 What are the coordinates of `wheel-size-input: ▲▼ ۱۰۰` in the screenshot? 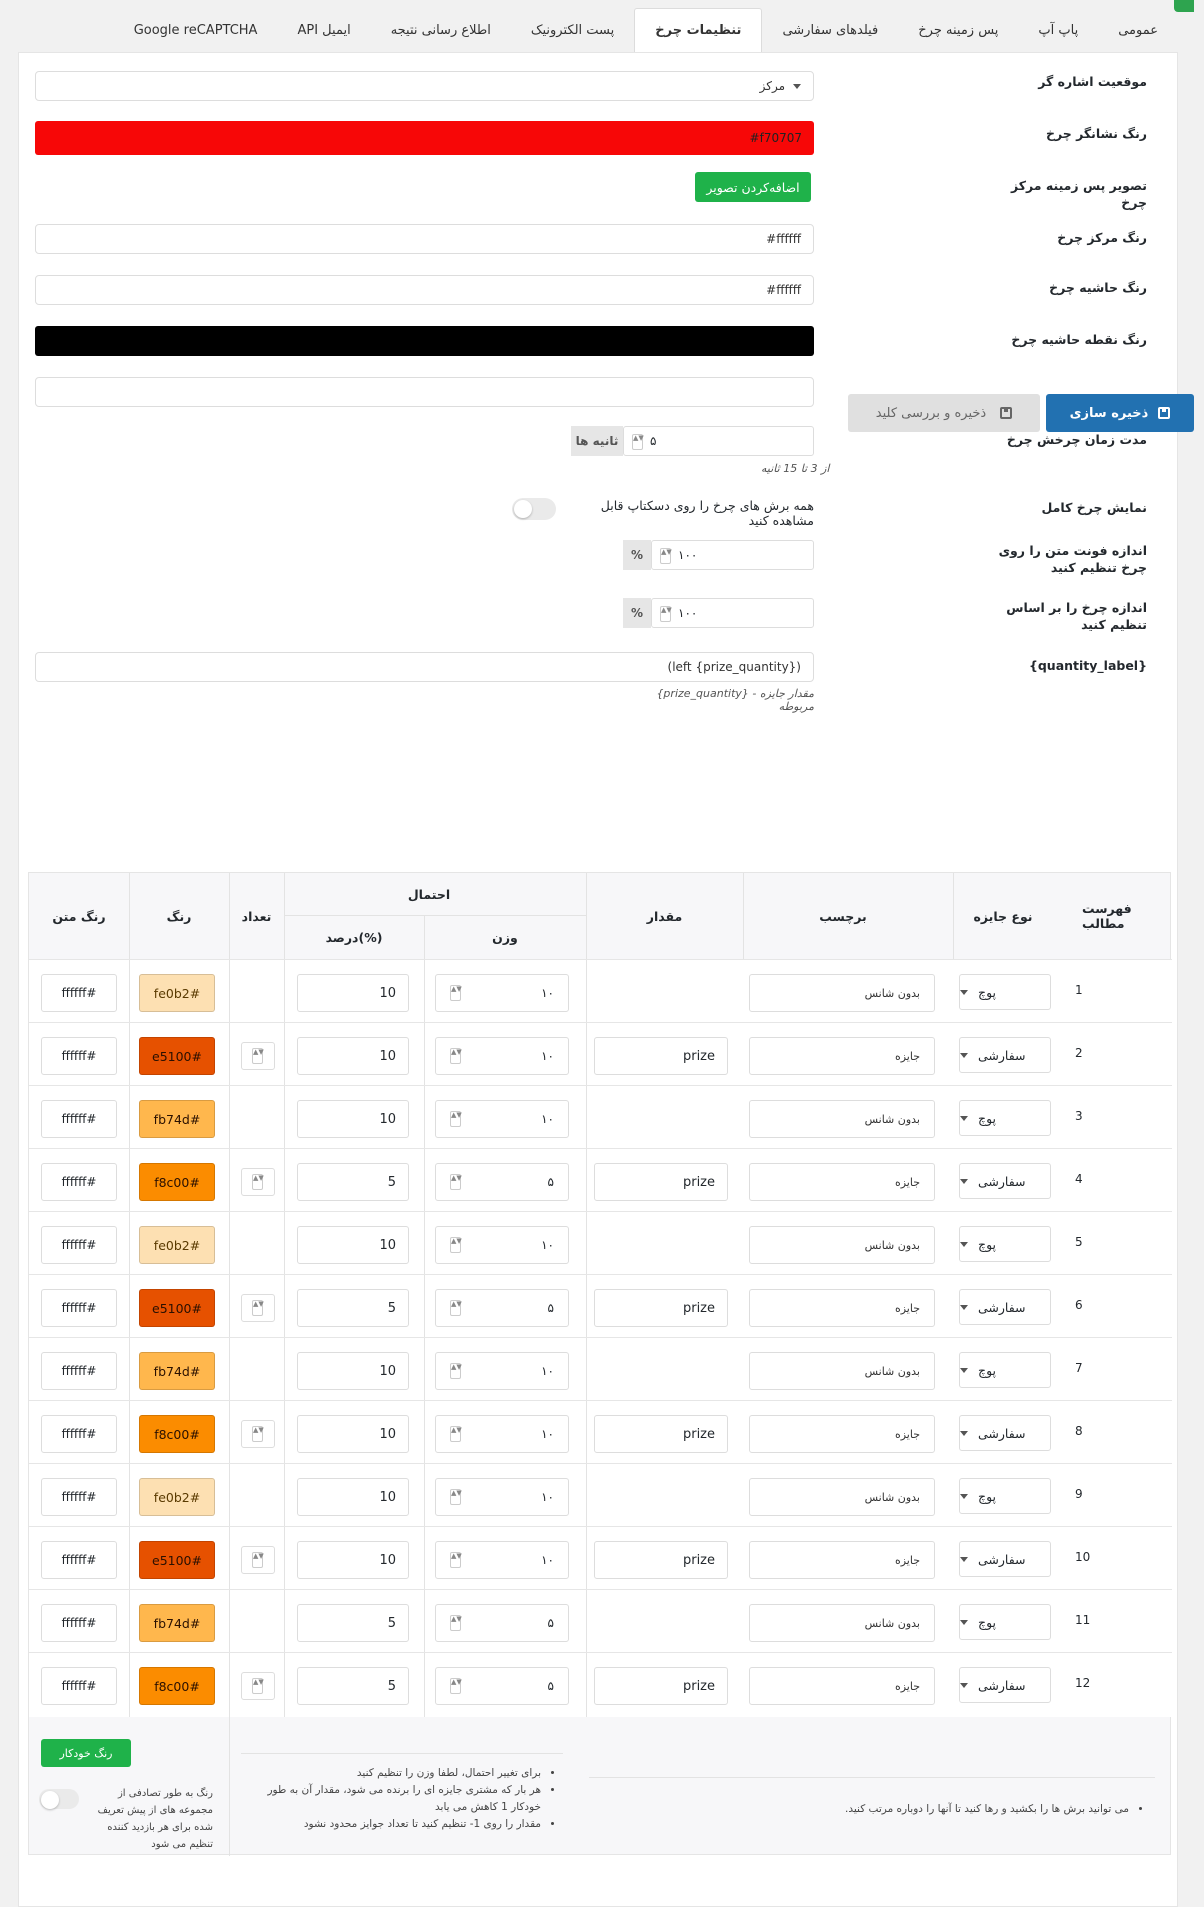 It's located at (732, 613).